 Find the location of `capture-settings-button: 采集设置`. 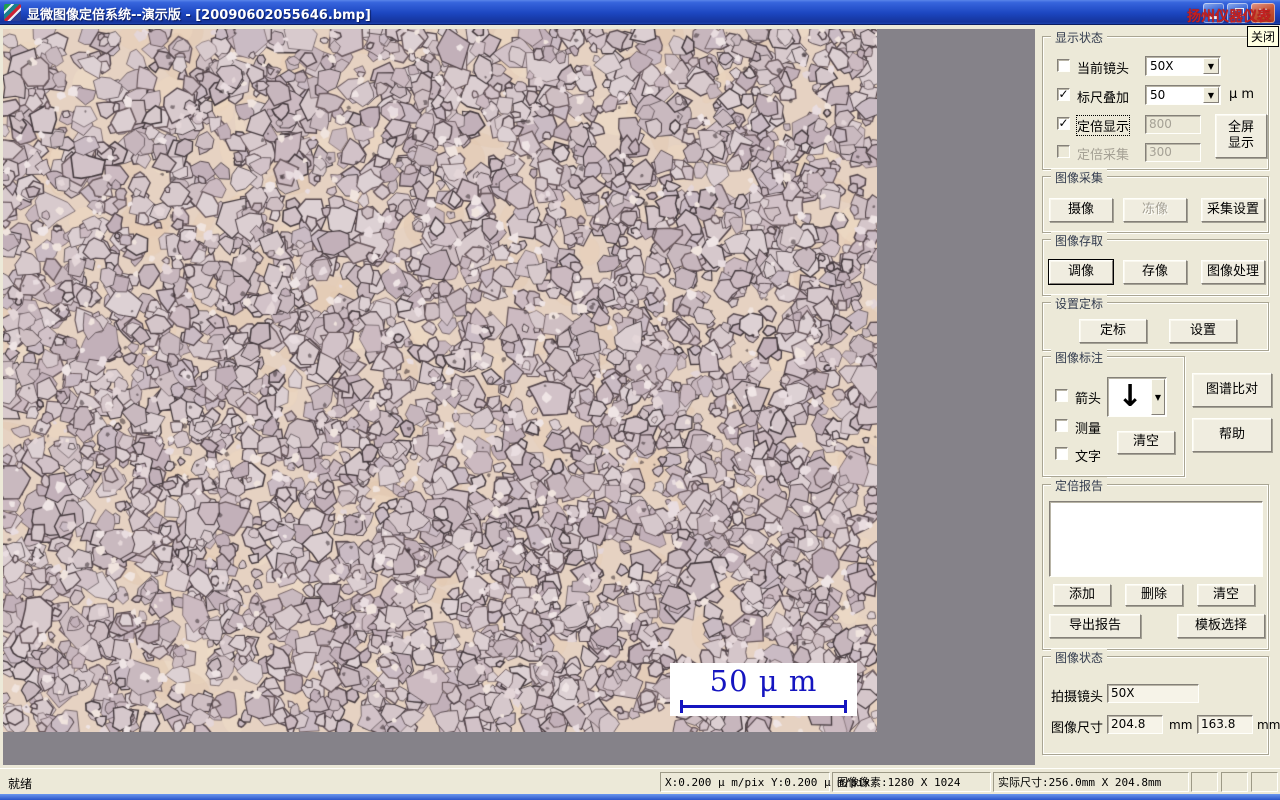

capture-settings-button: 采集设置 is located at coordinates (1233, 210).